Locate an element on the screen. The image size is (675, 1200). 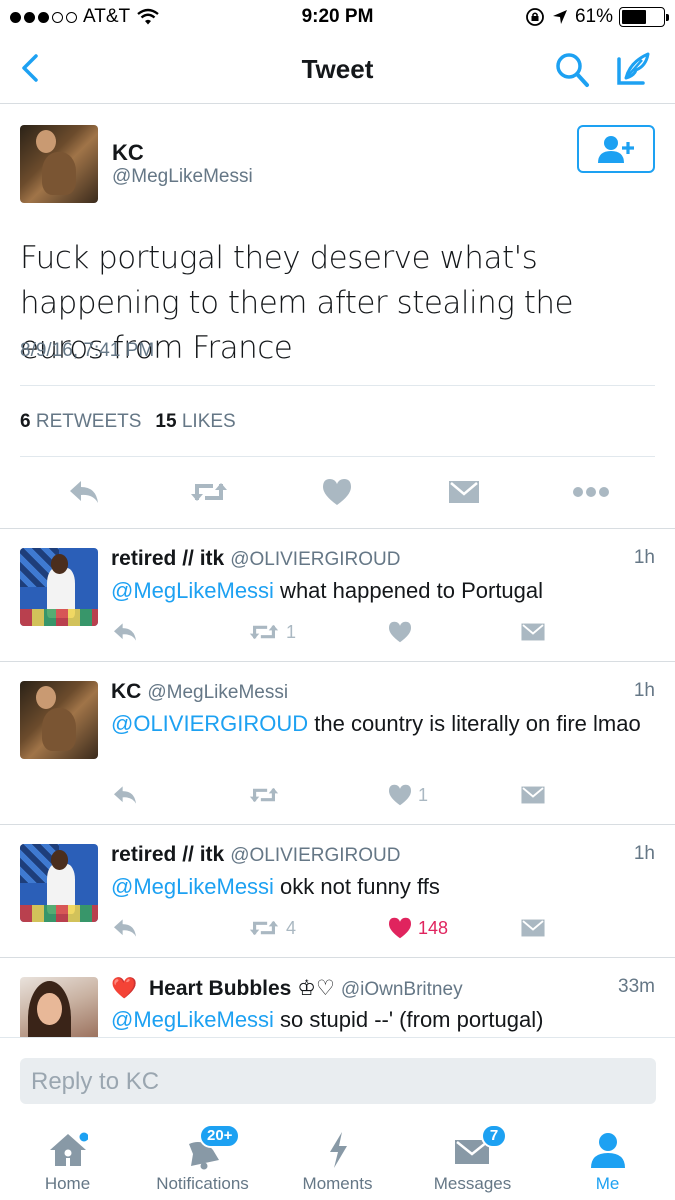
retweet-button: 4 is located at coordinates (272, 928).